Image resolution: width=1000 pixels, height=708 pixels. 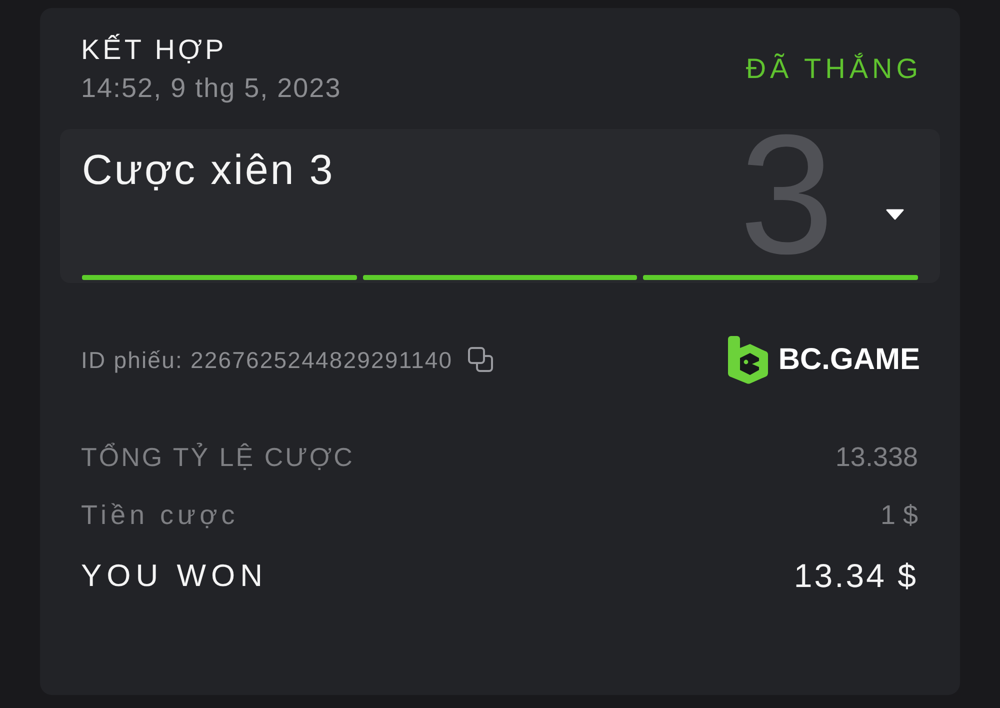 What do you see at coordinates (834, 69) in the screenshot?
I see `bet-status: ĐÃ THẮNG` at bounding box center [834, 69].